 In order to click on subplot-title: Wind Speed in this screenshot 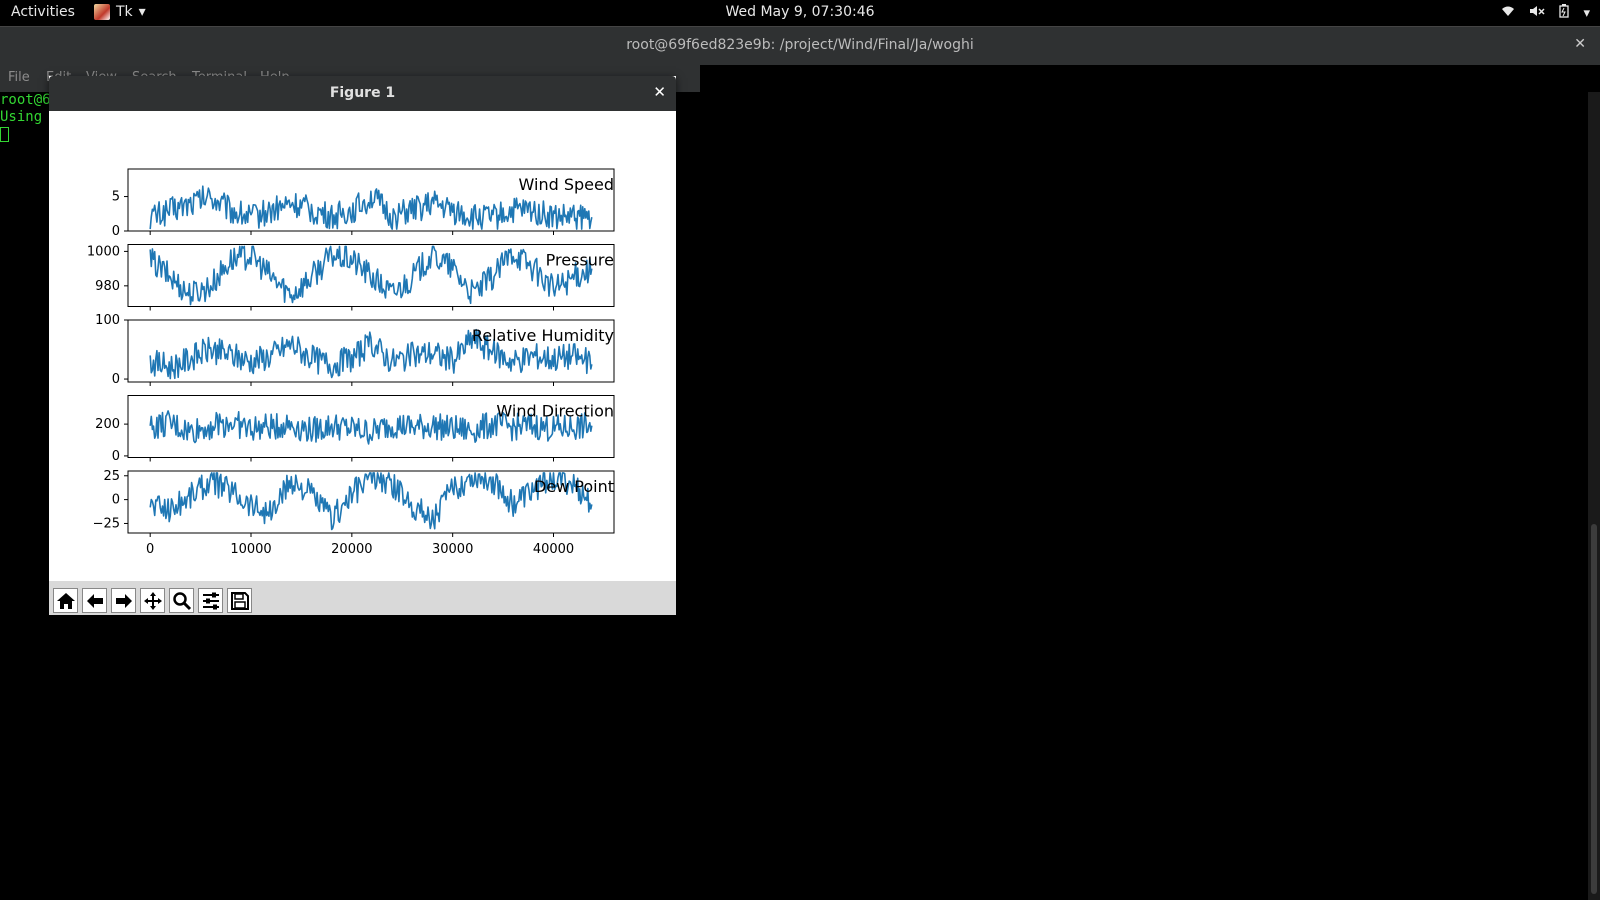, I will do `click(566, 184)`.